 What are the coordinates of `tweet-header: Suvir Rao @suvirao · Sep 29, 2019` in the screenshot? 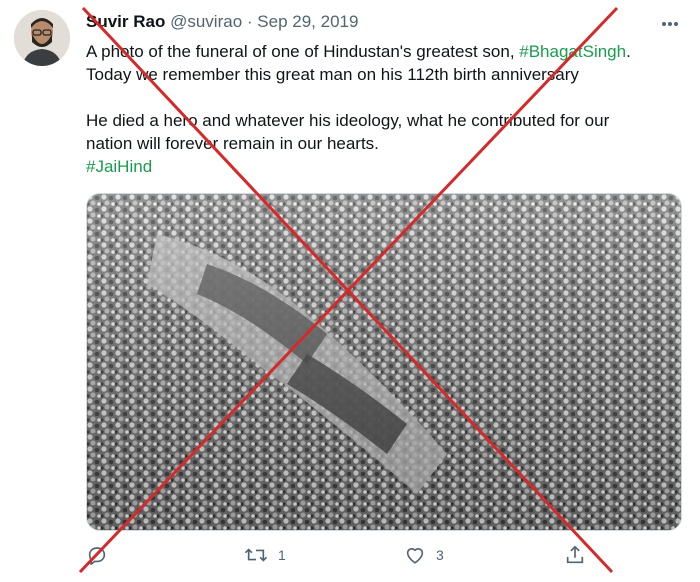 It's located at (222, 22).